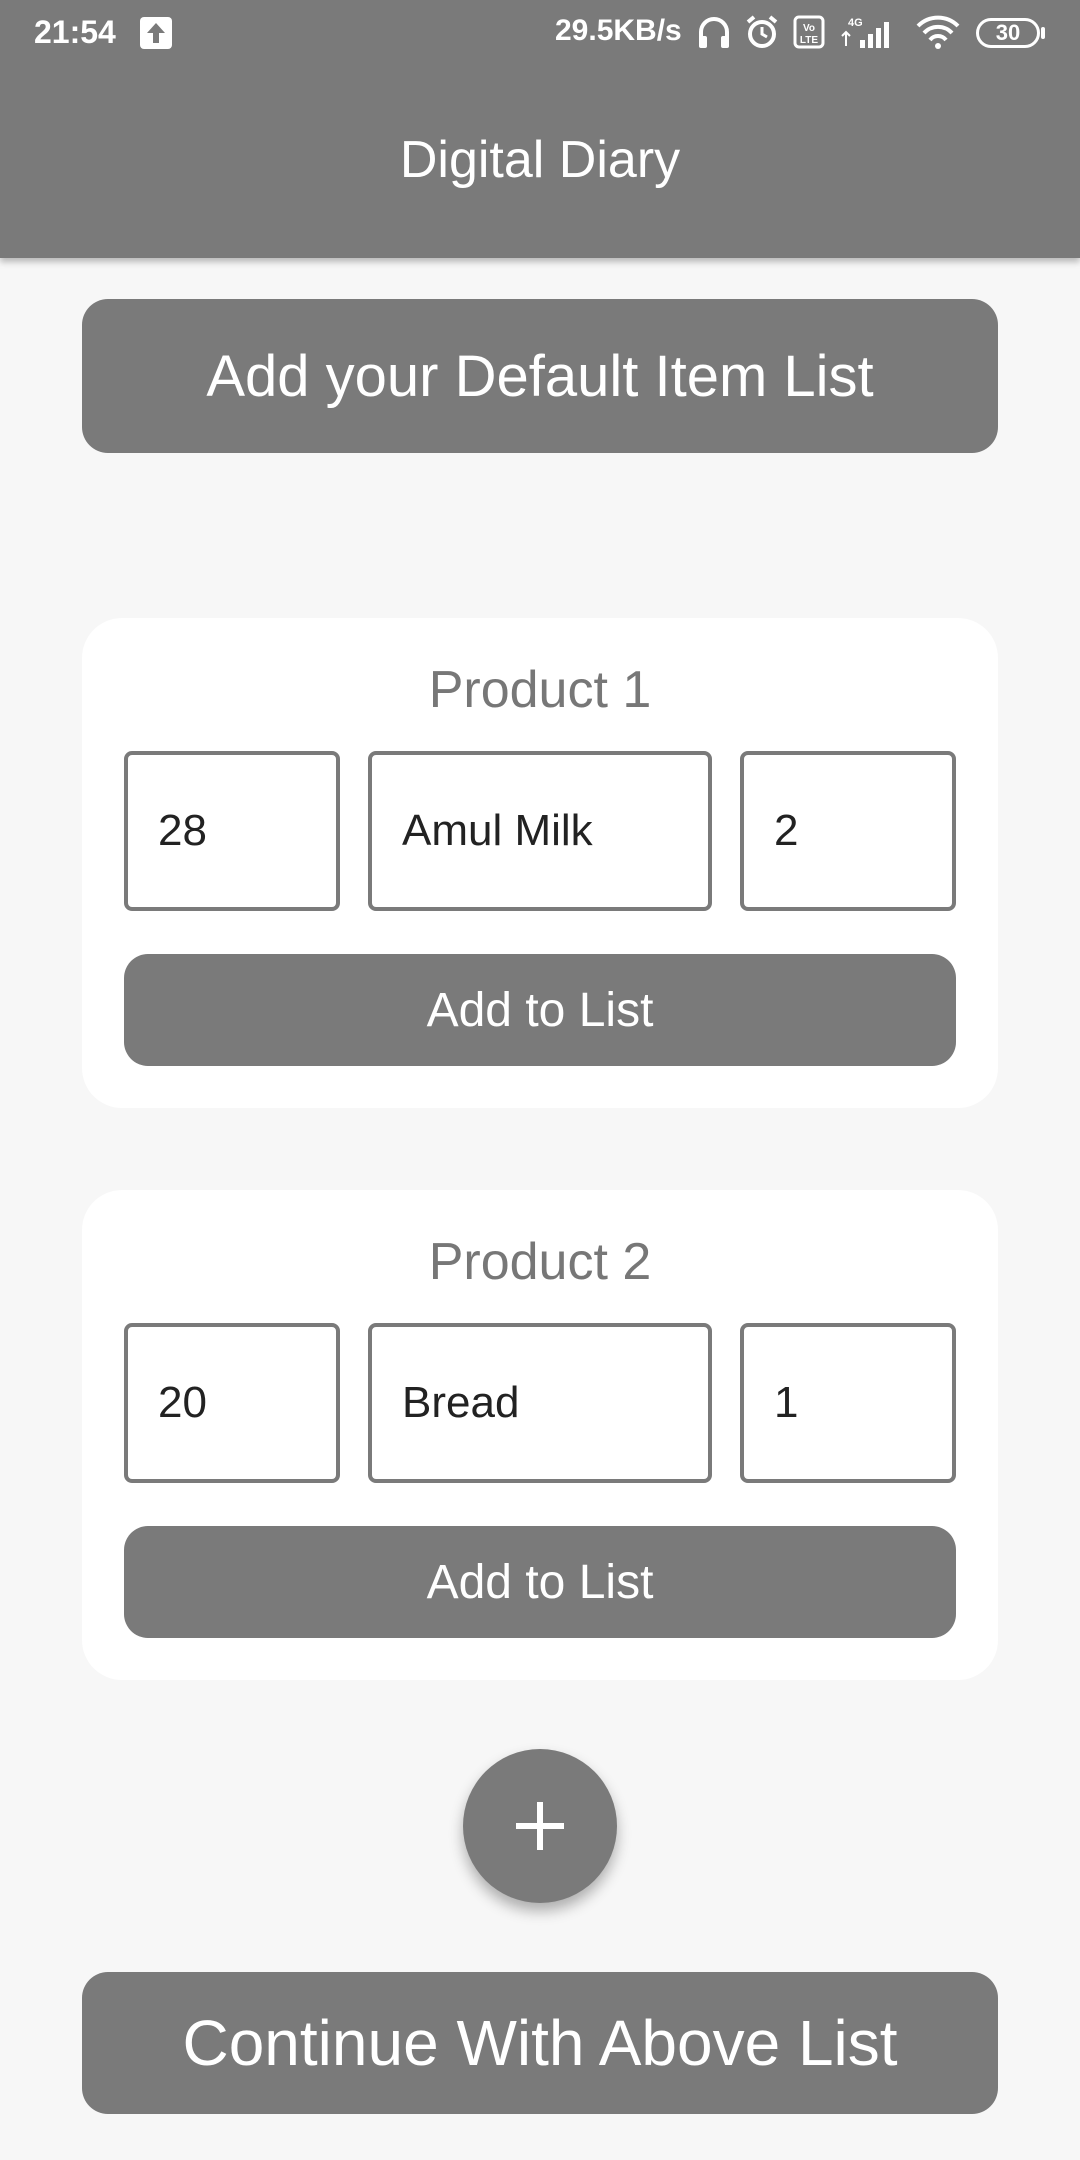 The width and height of the screenshot is (1080, 2160). Describe the element at coordinates (540, 690) in the screenshot. I see `product-title: Product 1` at that location.